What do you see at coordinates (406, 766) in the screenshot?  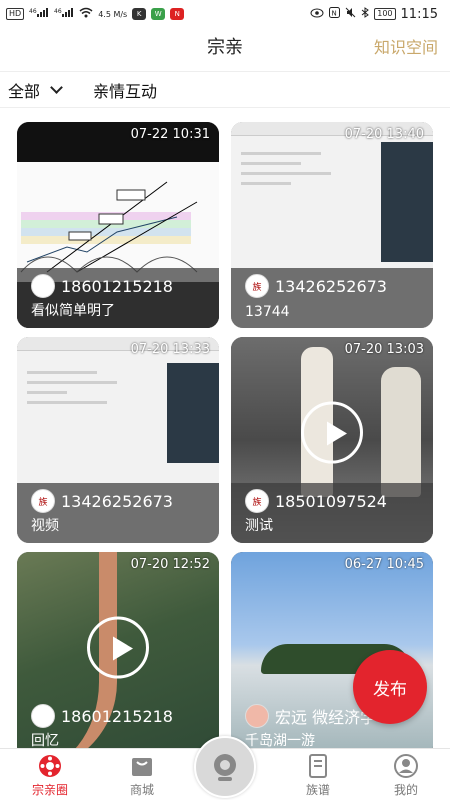 I see `person-icon` at bounding box center [406, 766].